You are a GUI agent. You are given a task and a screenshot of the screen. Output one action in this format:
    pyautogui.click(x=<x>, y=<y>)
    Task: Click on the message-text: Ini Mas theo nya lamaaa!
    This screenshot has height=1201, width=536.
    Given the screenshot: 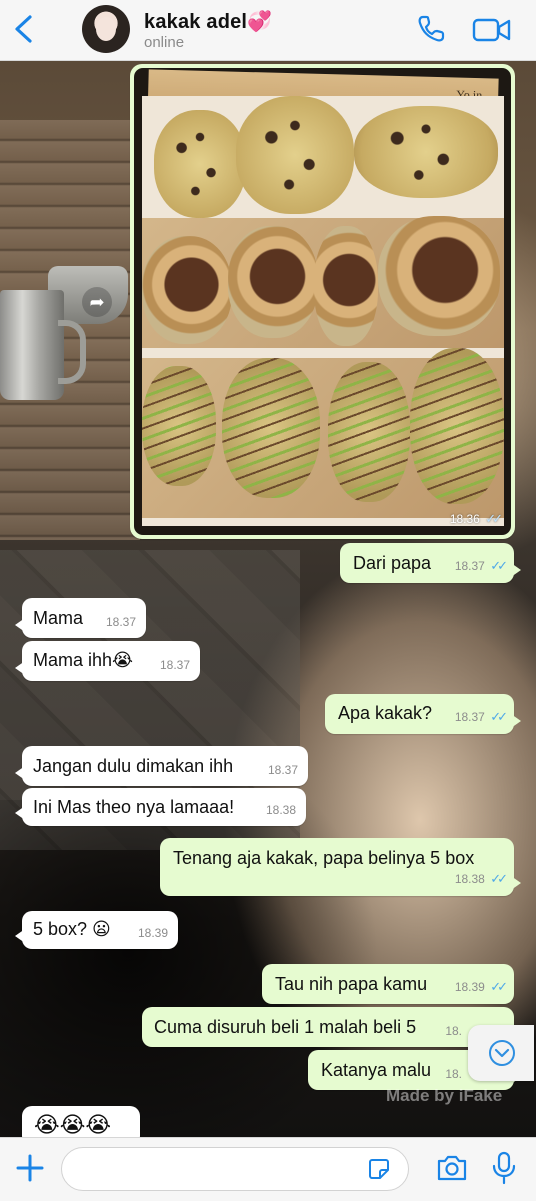 What is the action you would take?
    pyautogui.click(x=134, y=807)
    